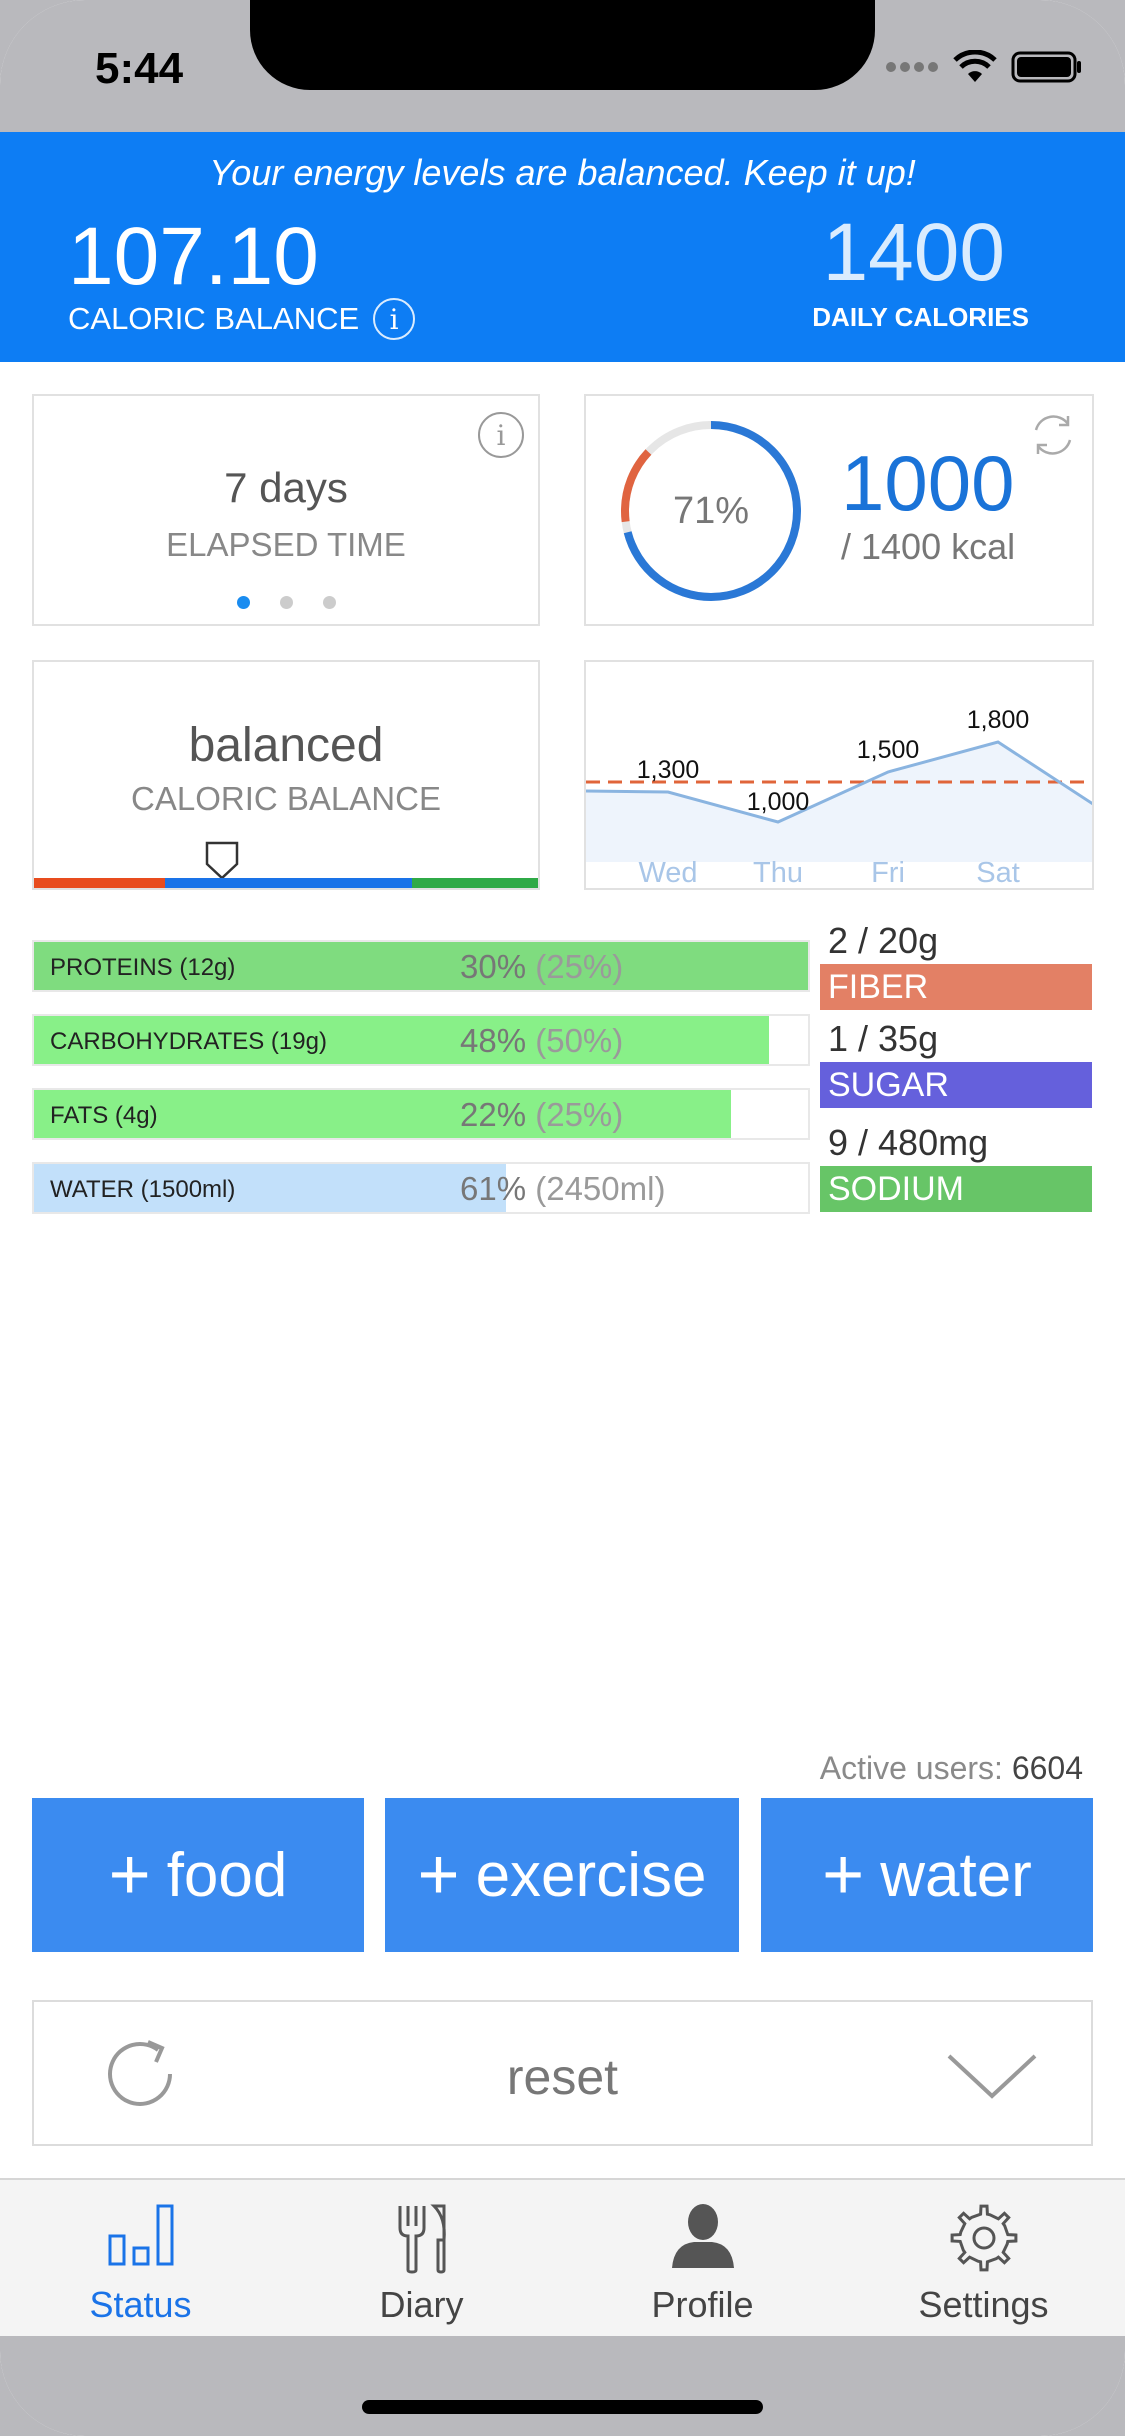 This screenshot has height=2436, width=1125. Describe the element at coordinates (542, 966) in the screenshot. I see `macro-value: 30% (25%)` at that location.